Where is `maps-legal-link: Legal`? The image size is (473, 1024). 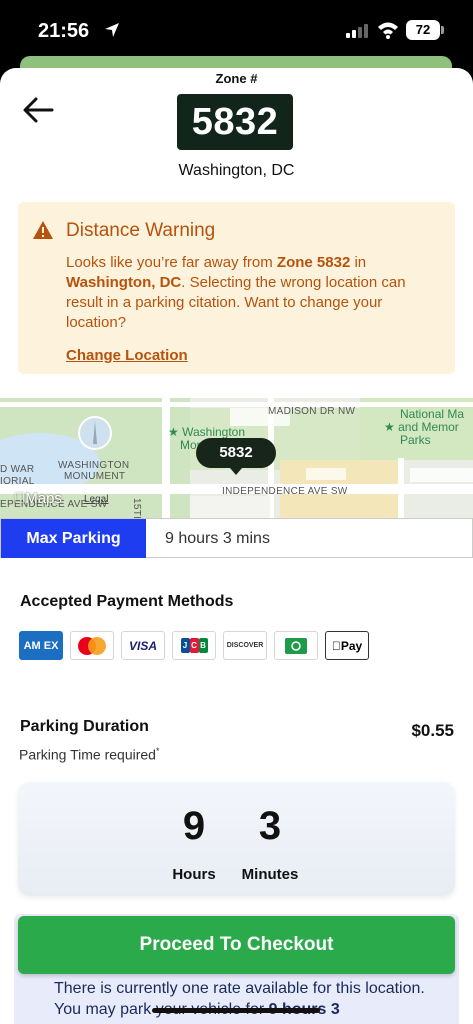 maps-legal-link: Legal is located at coordinates (96, 499).